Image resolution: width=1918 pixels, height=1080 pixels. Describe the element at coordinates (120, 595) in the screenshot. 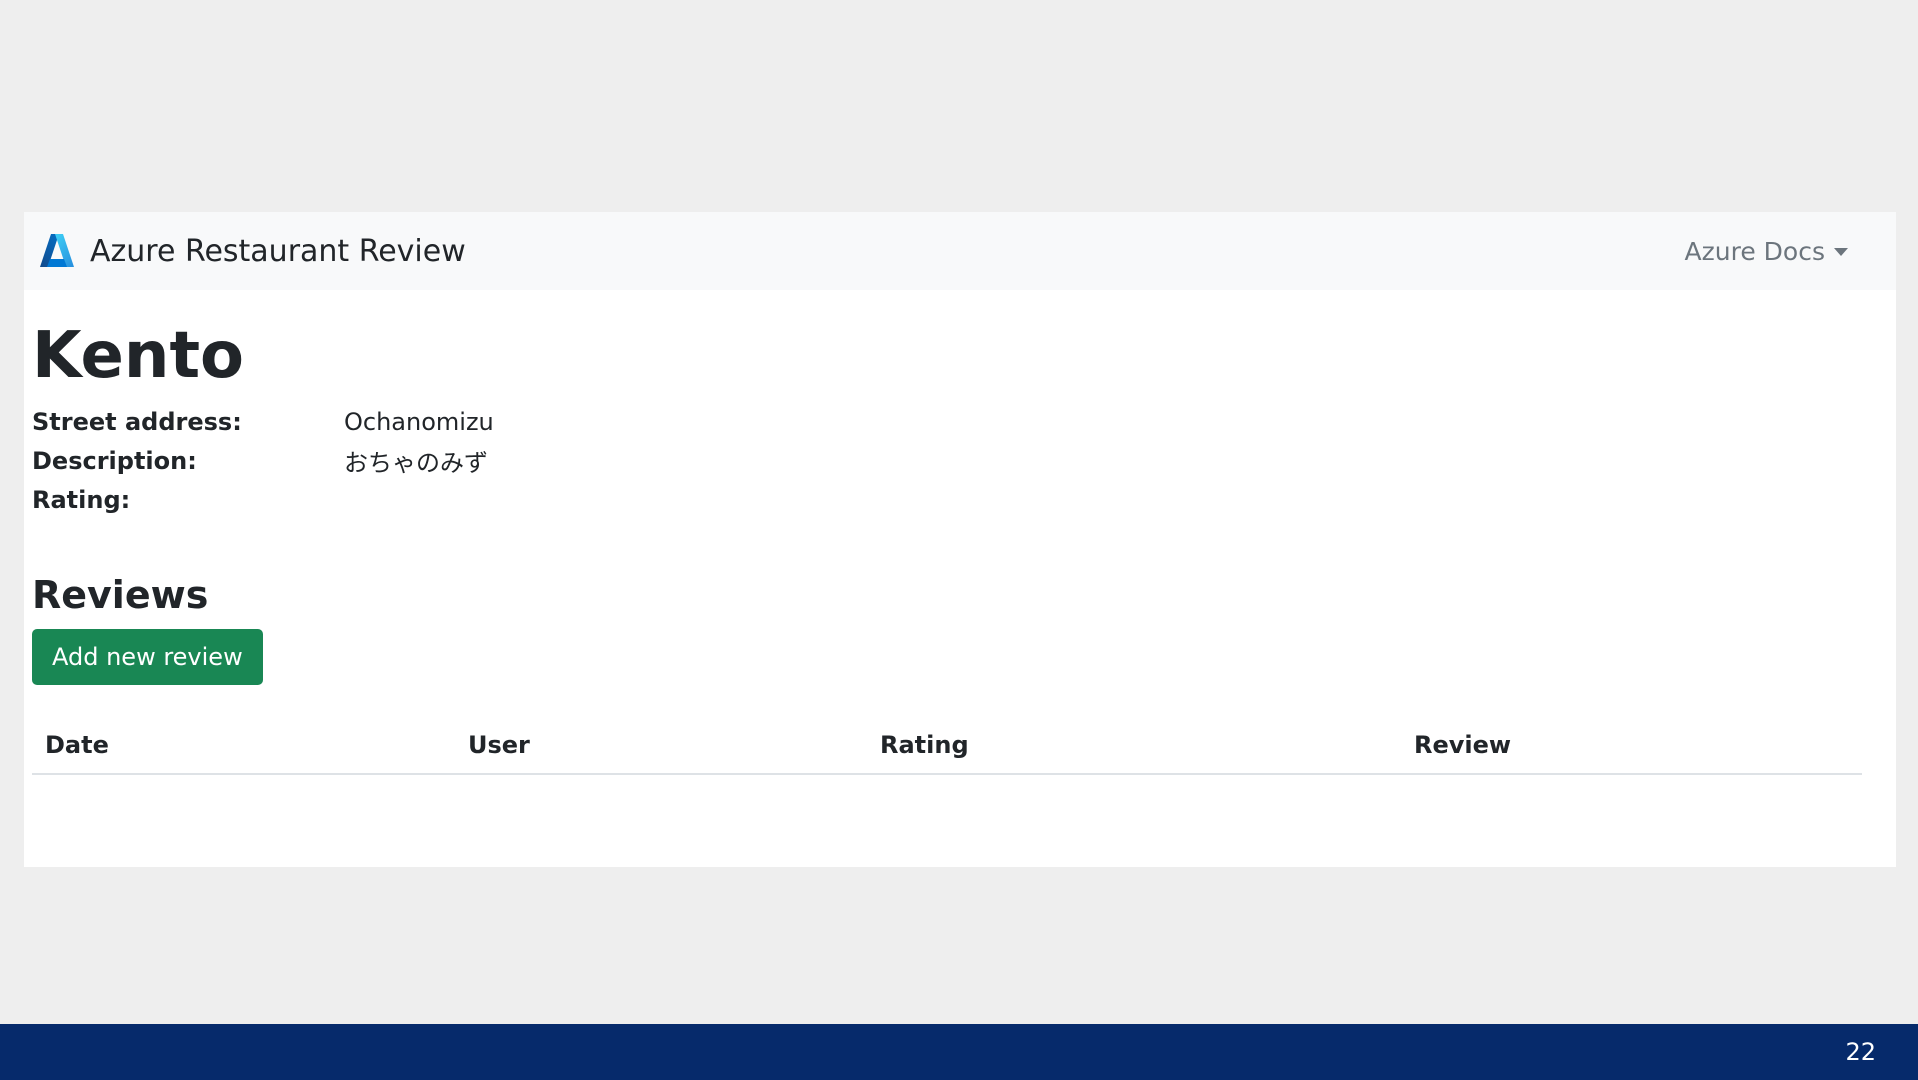

I see `reviews-heading: Reviews` at that location.